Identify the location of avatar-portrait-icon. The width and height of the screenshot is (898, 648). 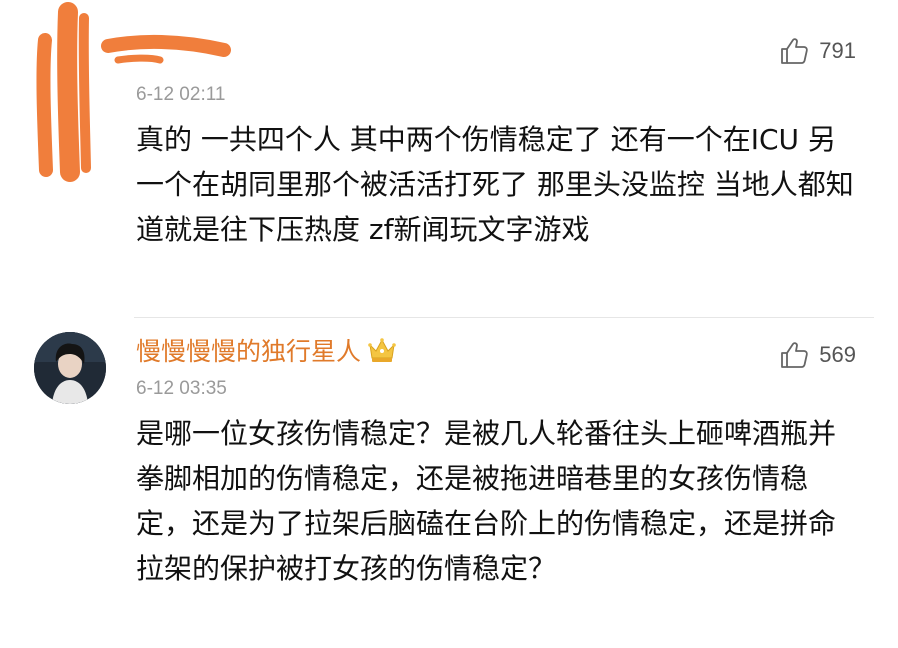
(70, 368).